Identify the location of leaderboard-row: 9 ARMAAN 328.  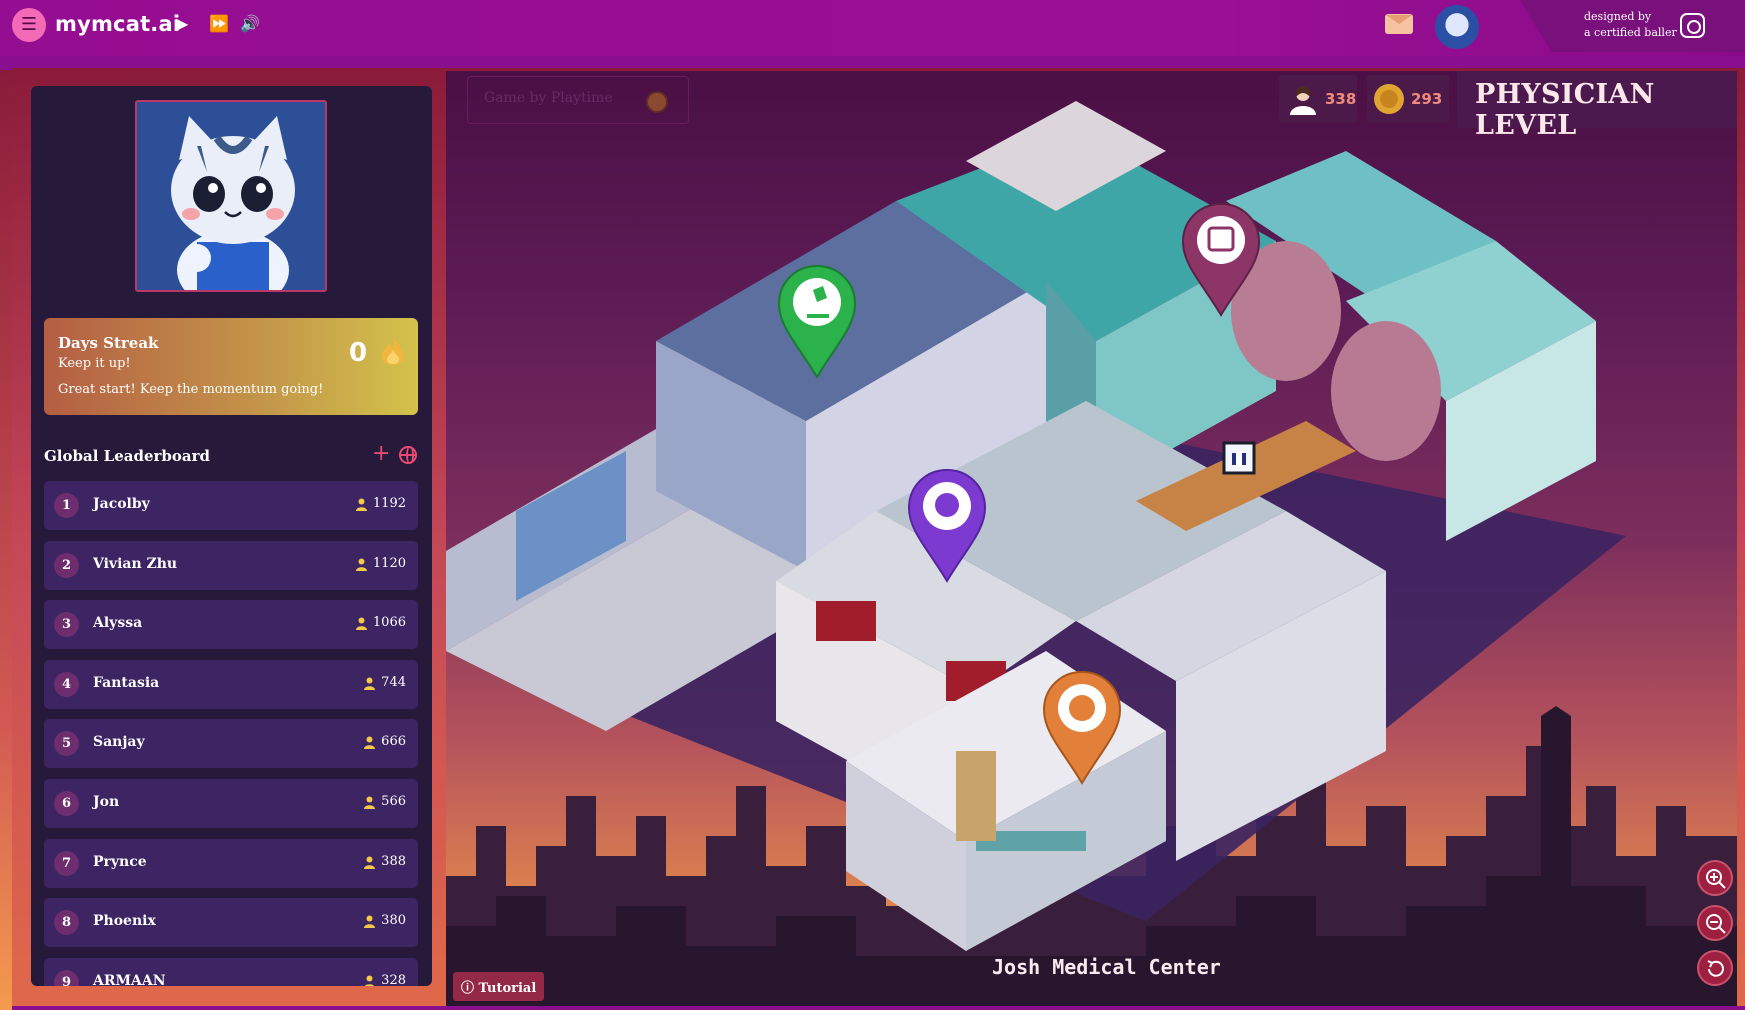
(231, 971).